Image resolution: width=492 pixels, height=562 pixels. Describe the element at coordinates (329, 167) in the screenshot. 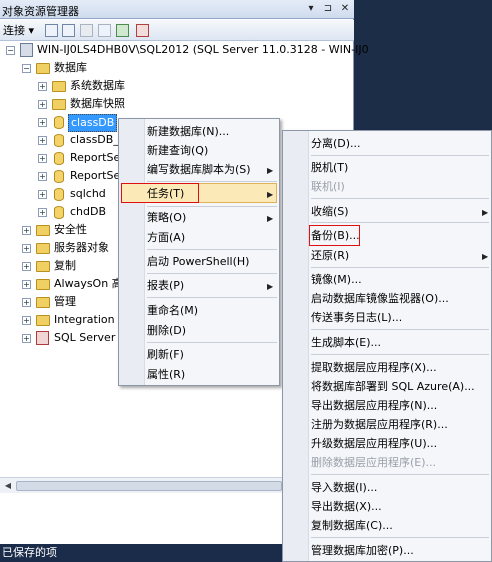

I see `menu-item-offline: 脱机(T)` at that location.